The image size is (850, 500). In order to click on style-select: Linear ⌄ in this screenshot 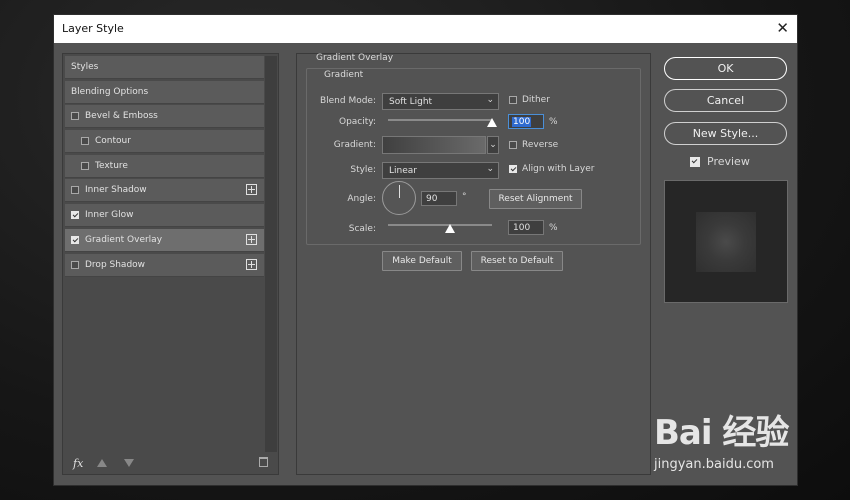, I will do `click(440, 170)`.